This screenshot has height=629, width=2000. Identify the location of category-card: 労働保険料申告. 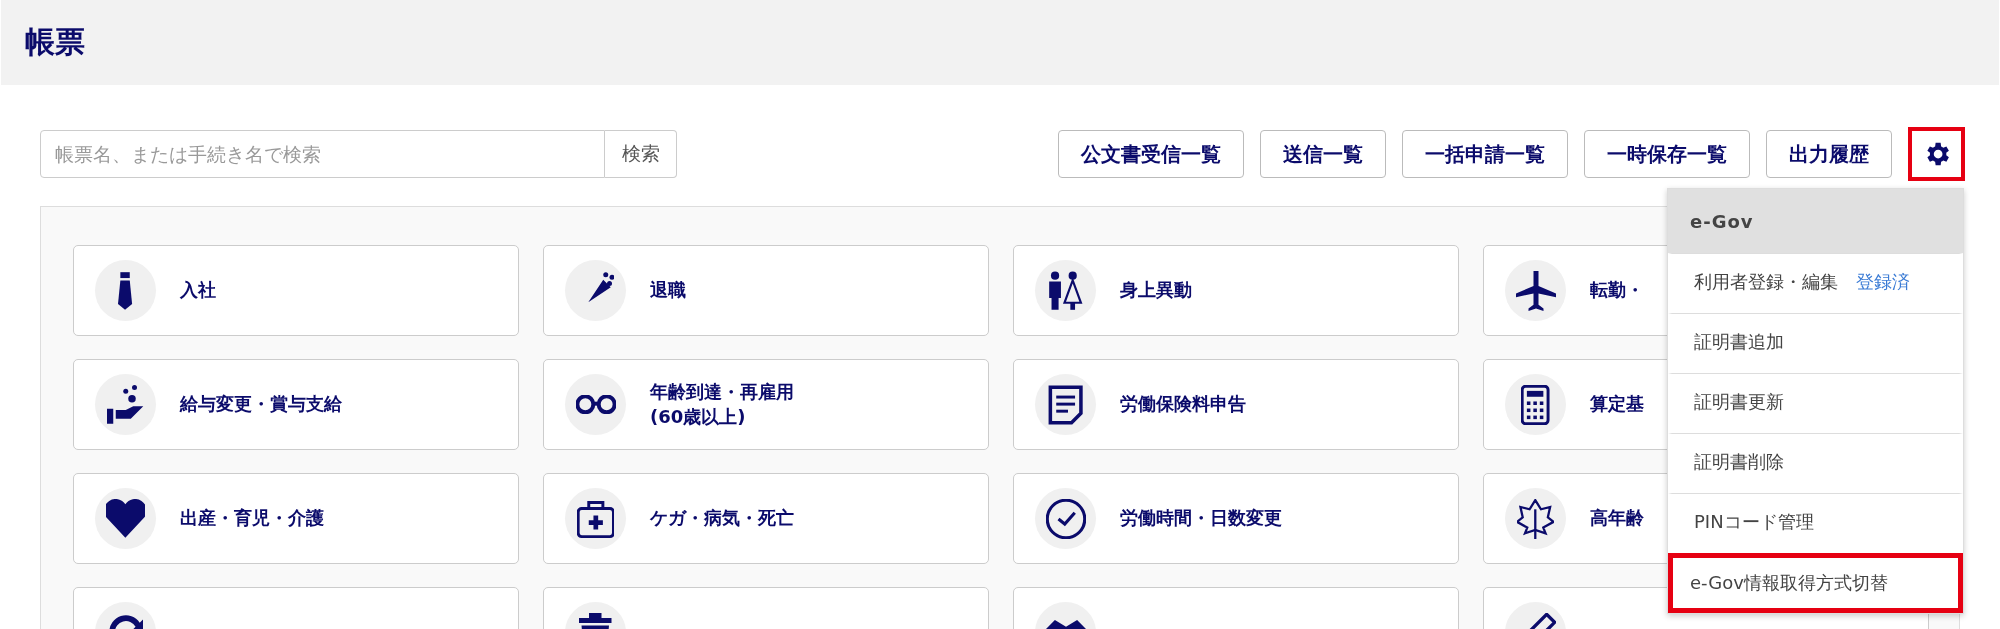
(1236, 404).